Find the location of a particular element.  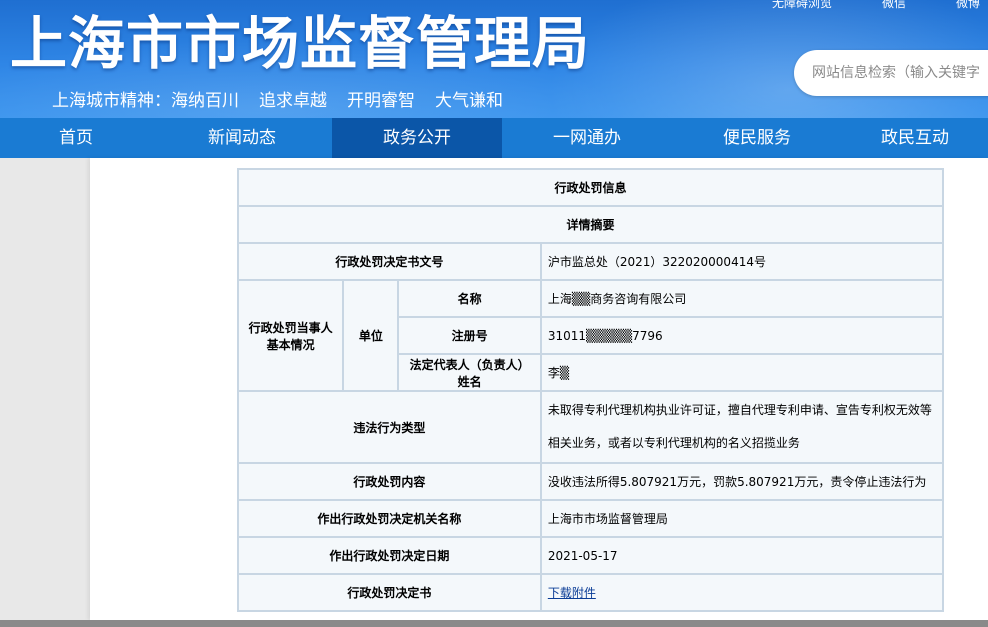

slogan-item: 开明睿智 is located at coordinates (381, 101).